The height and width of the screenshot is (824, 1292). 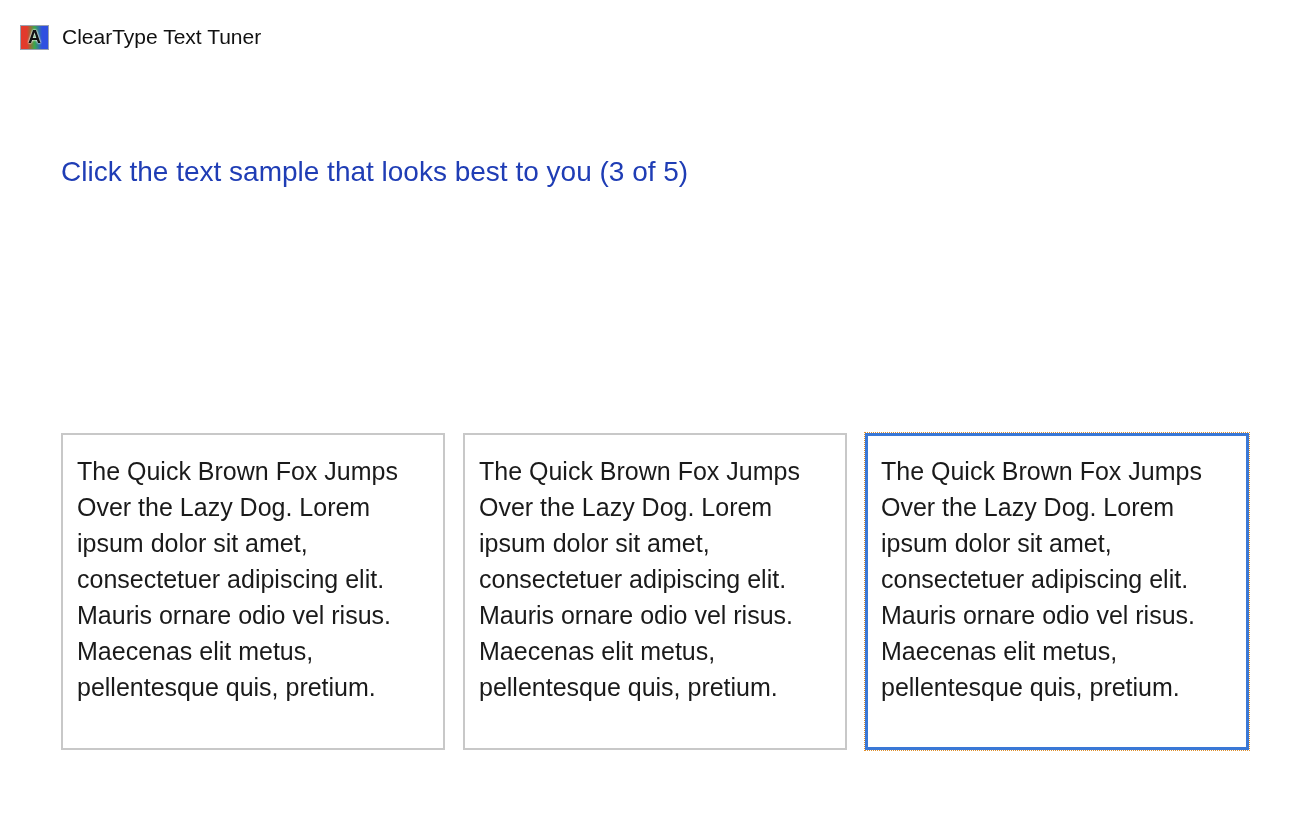 What do you see at coordinates (375, 172) in the screenshot?
I see `instruction-heading: Click the text sample that looks best to you (3 of 5)` at bounding box center [375, 172].